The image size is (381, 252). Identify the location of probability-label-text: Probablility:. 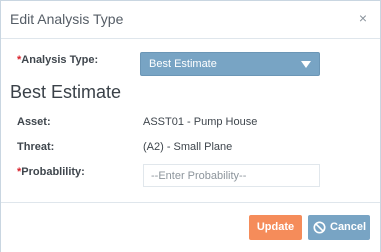
(53, 172).